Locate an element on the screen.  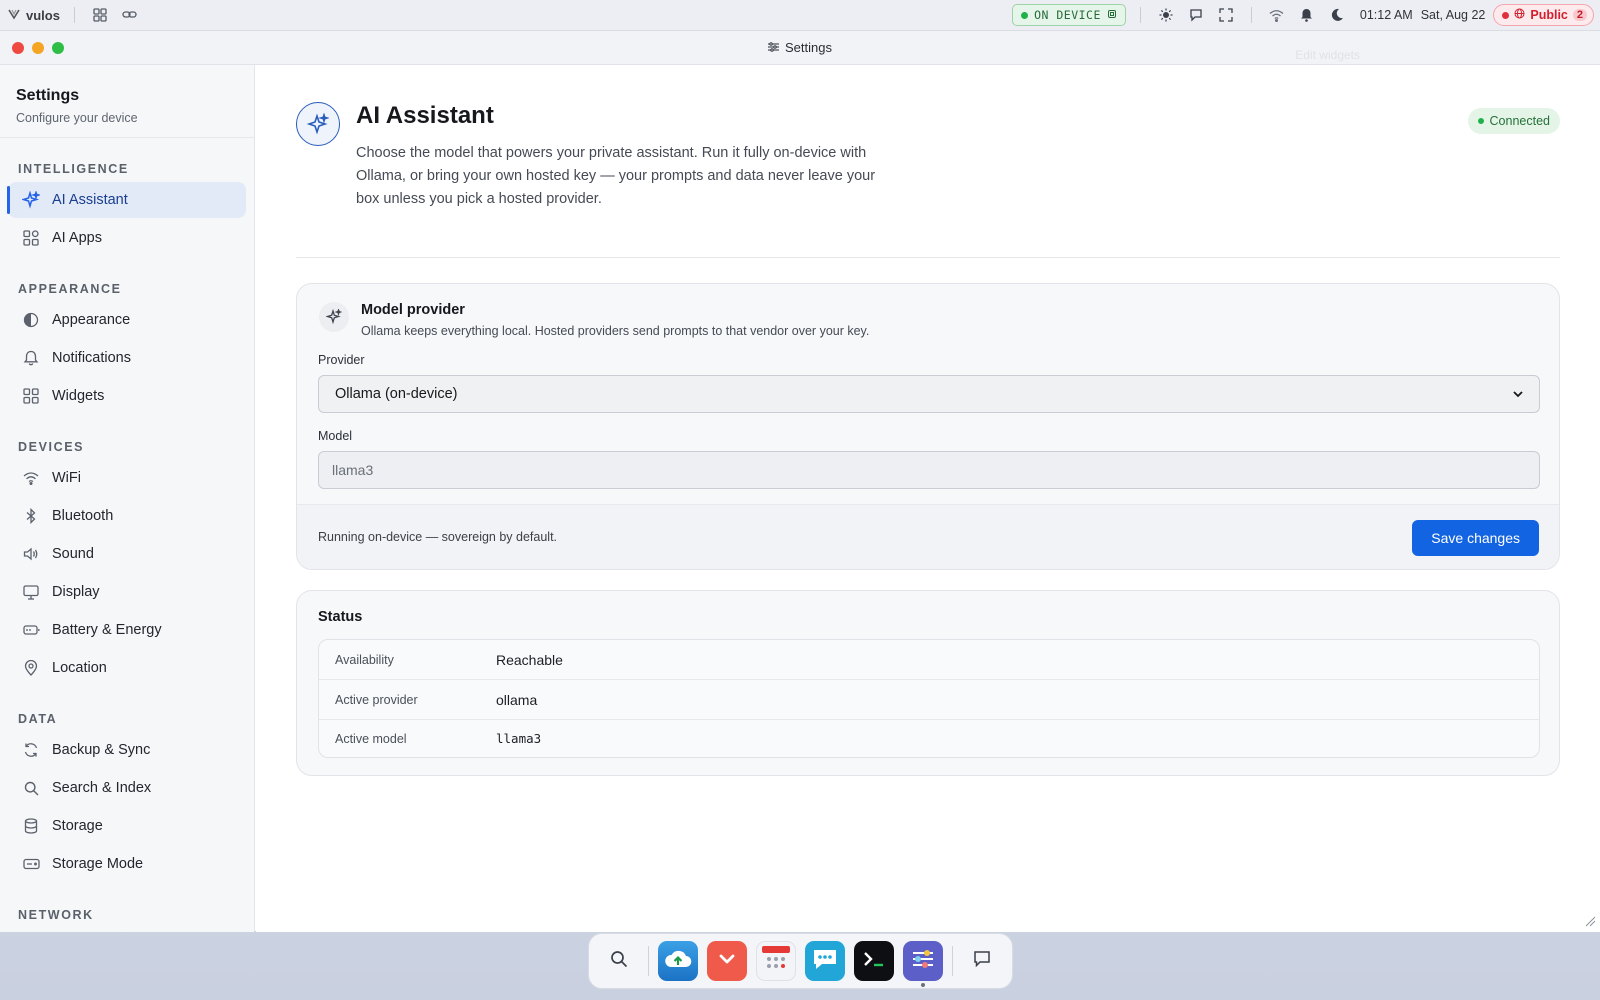
sidebar-item-display: Display is located at coordinates (127, 592).